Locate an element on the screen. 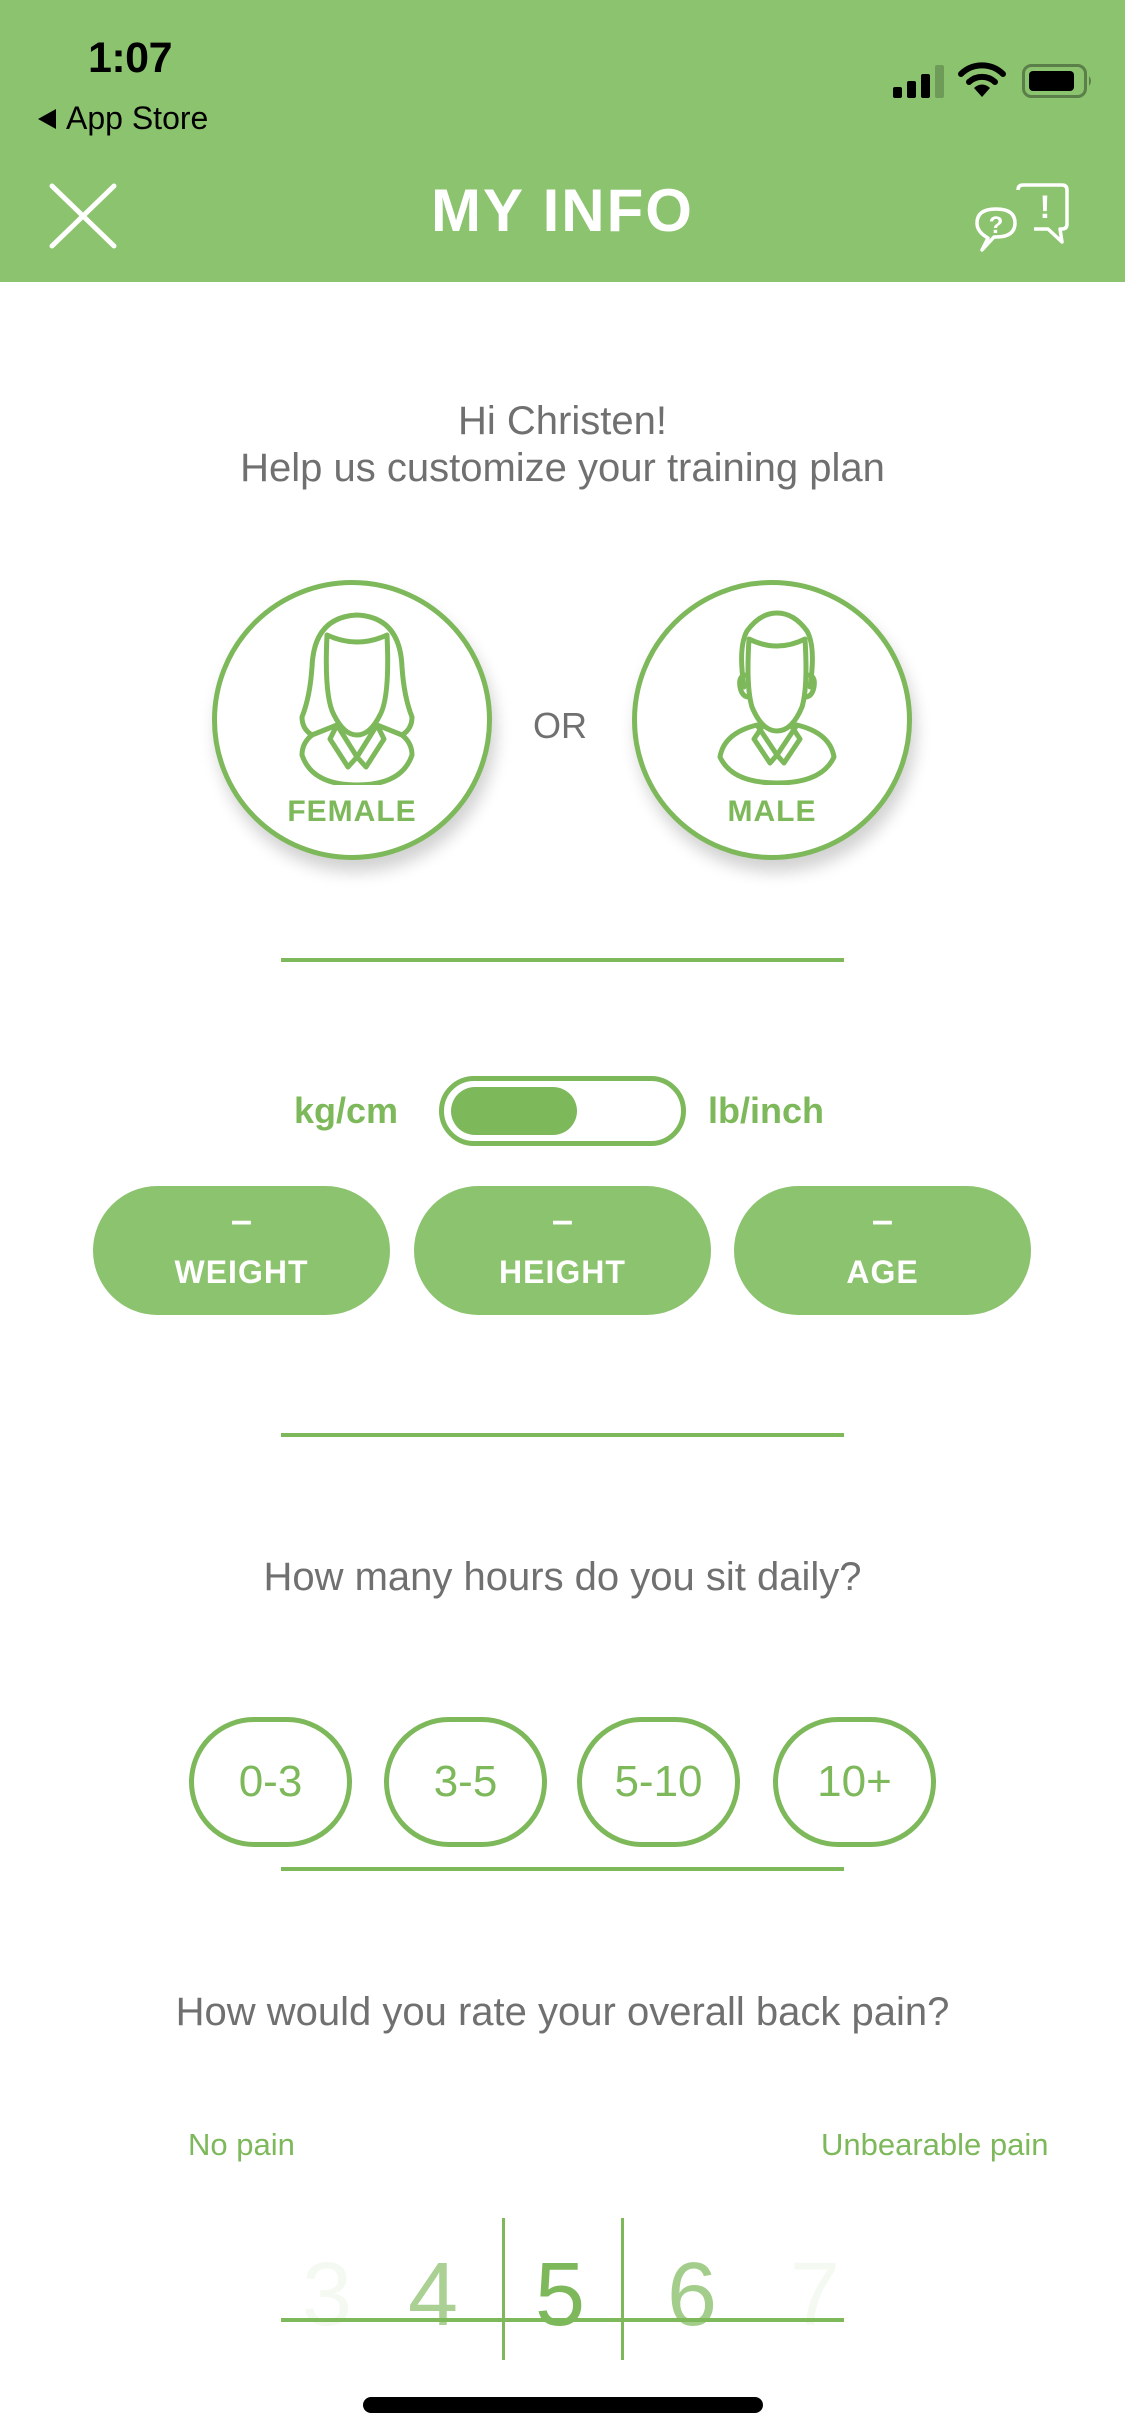 The image size is (1125, 2436). greeting-subtitle: Help us customize your training plan is located at coordinates (562, 468).